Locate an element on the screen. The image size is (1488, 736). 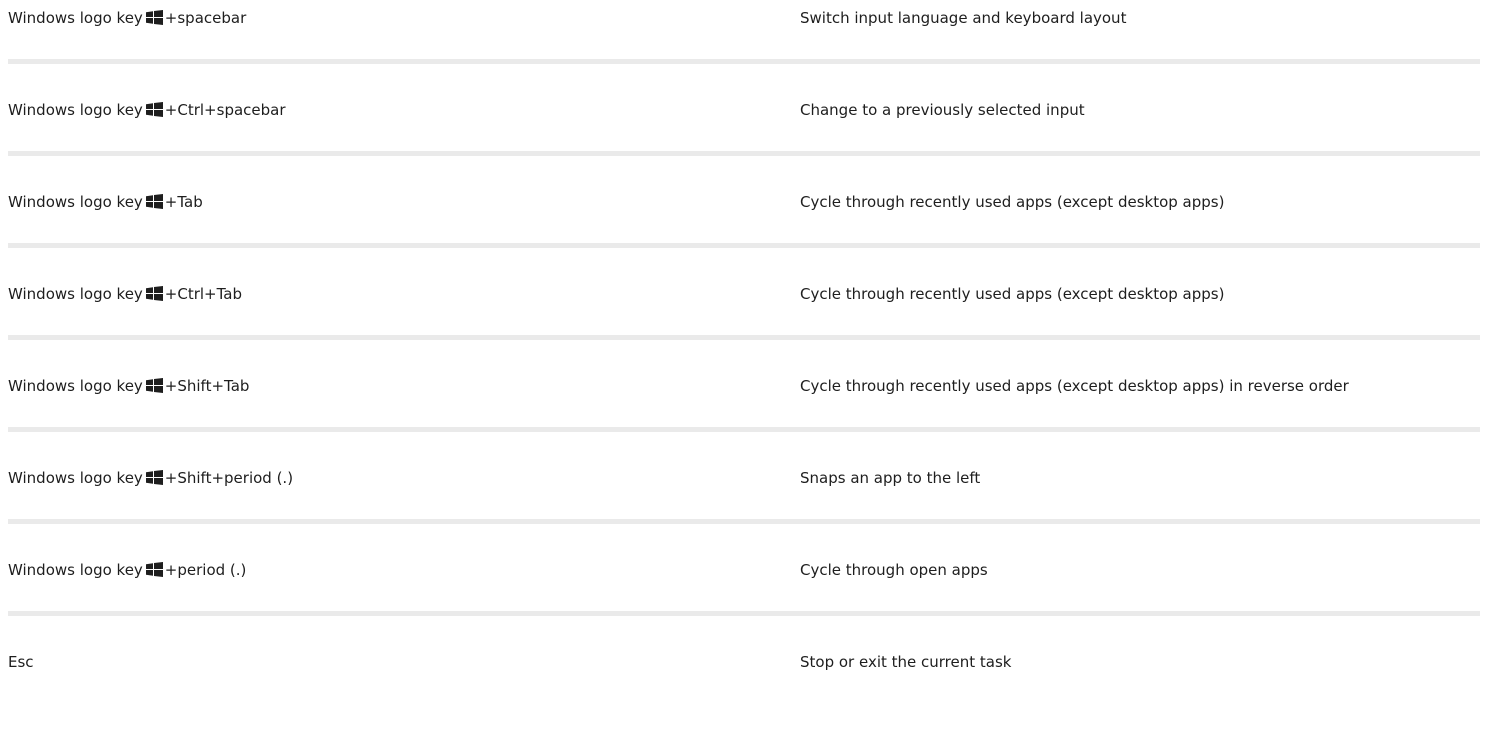
shortcut-keys: Windows logo key +Shift+Tab is located at coordinates (128, 386).